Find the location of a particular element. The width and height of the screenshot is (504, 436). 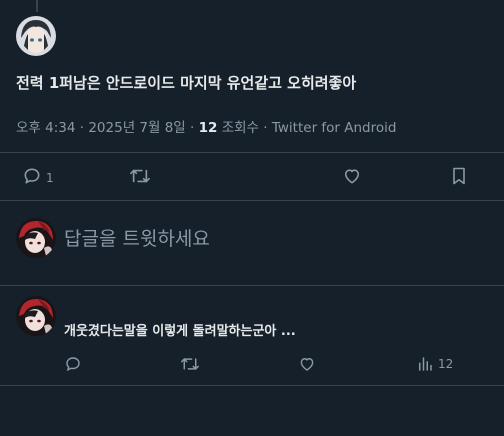

tweet-time: 오후 4:34 is located at coordinates (45, 128).